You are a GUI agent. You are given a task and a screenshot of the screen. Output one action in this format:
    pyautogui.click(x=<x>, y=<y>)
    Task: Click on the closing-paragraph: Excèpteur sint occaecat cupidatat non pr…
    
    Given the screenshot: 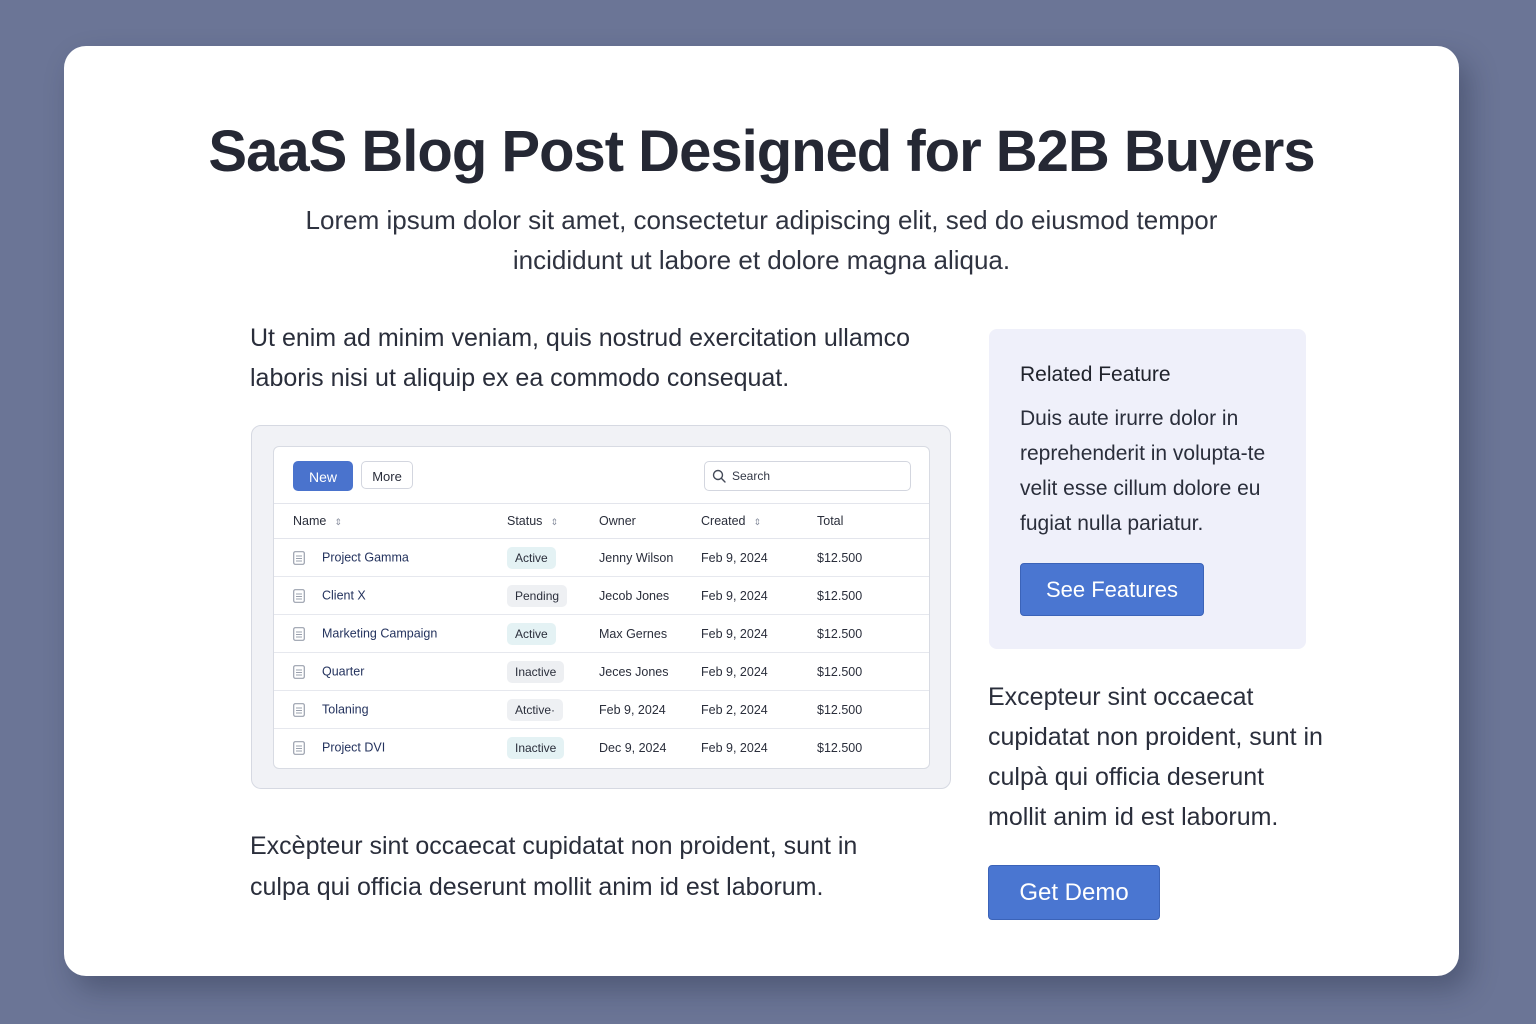 What is the action you would take?
    pyautogui.click(x=554, y=866)
    